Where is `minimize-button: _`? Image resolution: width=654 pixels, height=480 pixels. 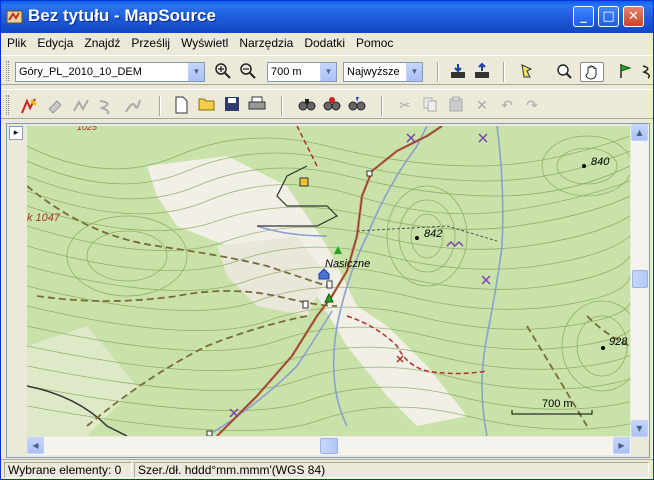
minimize-button: _ is located at coordinates (583, 16).